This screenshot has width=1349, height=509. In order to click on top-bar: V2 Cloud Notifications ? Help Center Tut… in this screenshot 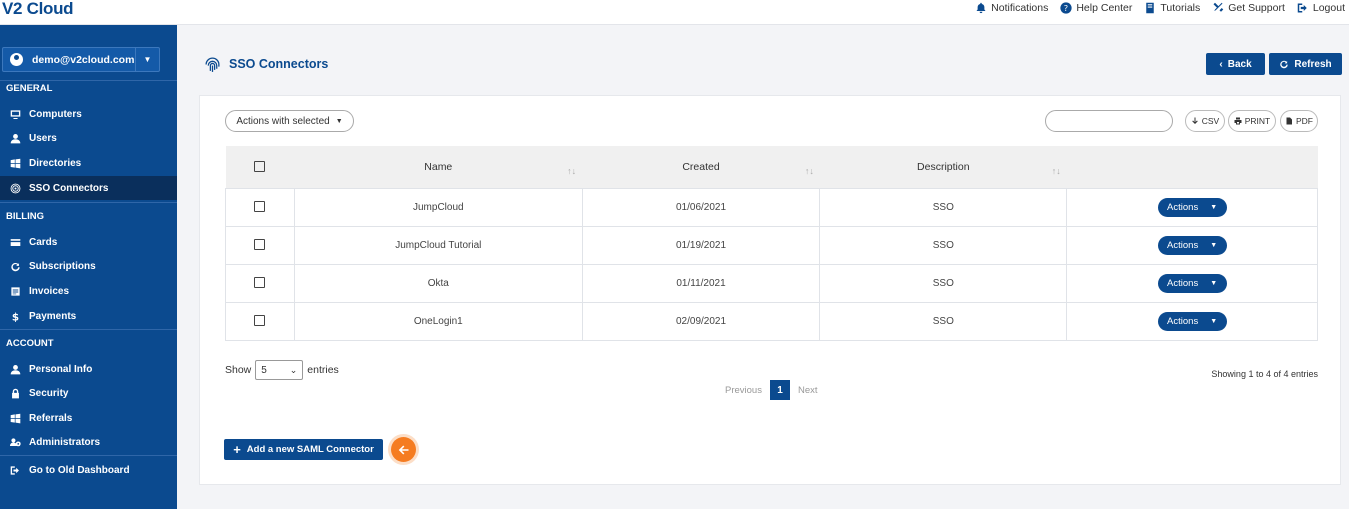, I will do `click(674, 12)`.